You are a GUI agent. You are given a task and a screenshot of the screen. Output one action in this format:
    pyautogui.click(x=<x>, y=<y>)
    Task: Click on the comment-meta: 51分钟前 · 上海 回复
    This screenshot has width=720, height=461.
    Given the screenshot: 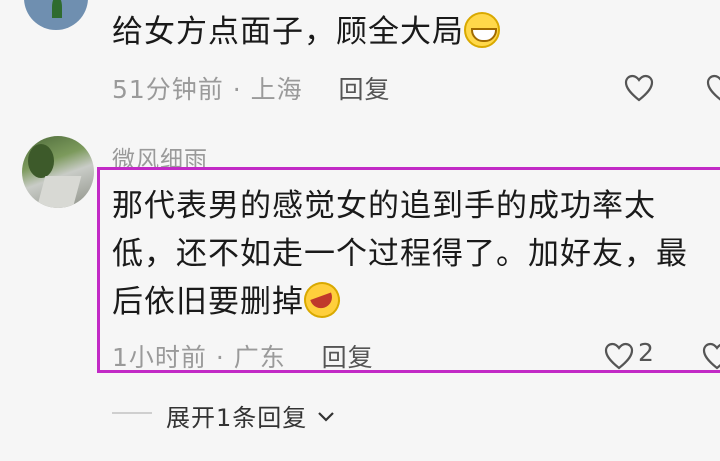 What is the action you would take?
    pyautogui.click(x=251, y=88)
    